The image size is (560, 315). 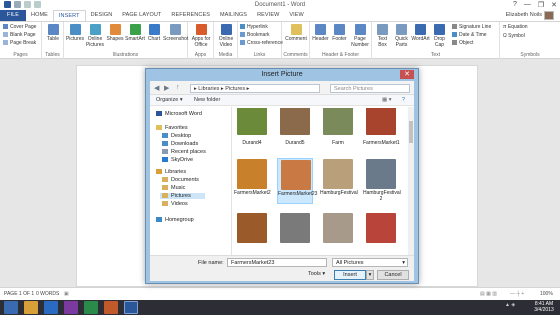 I want to click on new-folder-button: New folder, so click(x=207, y=100).